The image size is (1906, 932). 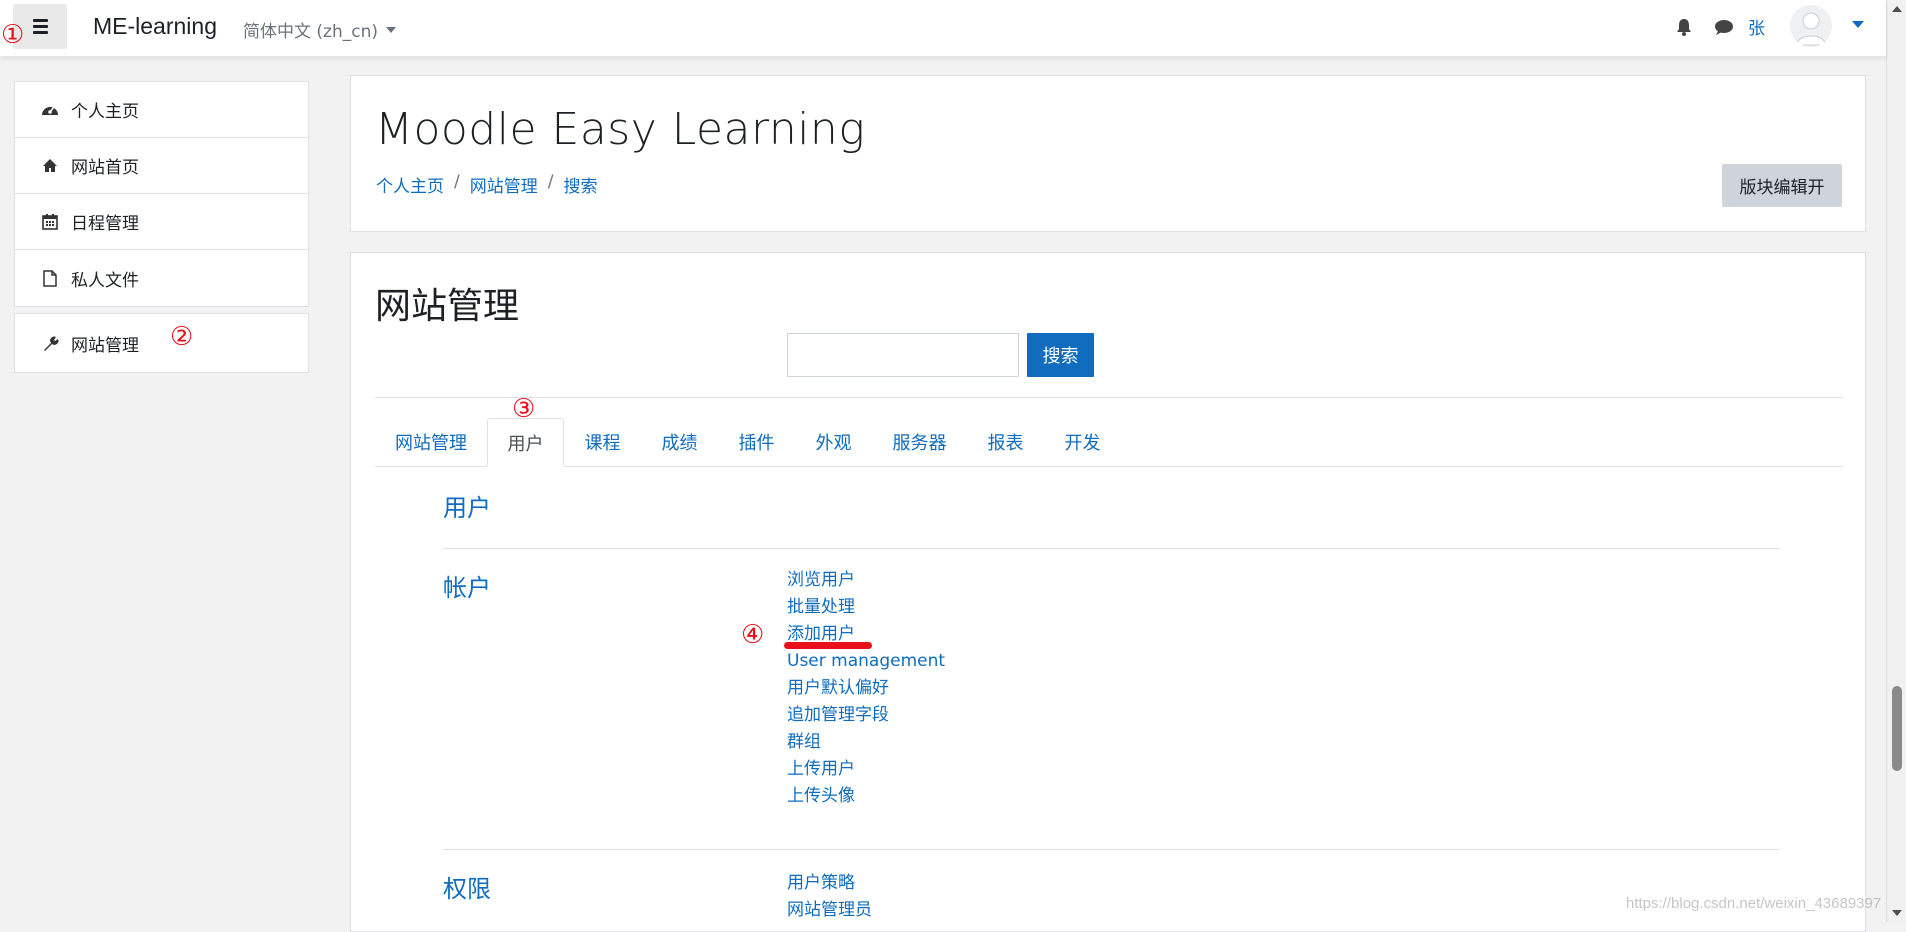 I want to click on section-title-permissions: 权限, so click(x=467, y=886).